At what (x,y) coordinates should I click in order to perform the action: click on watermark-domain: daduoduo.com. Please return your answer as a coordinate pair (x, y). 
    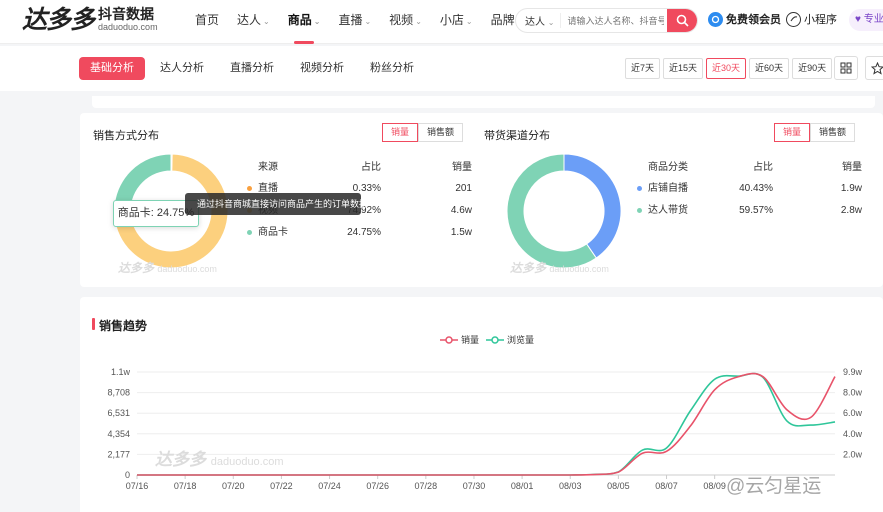
    Looking at the image, I should click on (247, 462).